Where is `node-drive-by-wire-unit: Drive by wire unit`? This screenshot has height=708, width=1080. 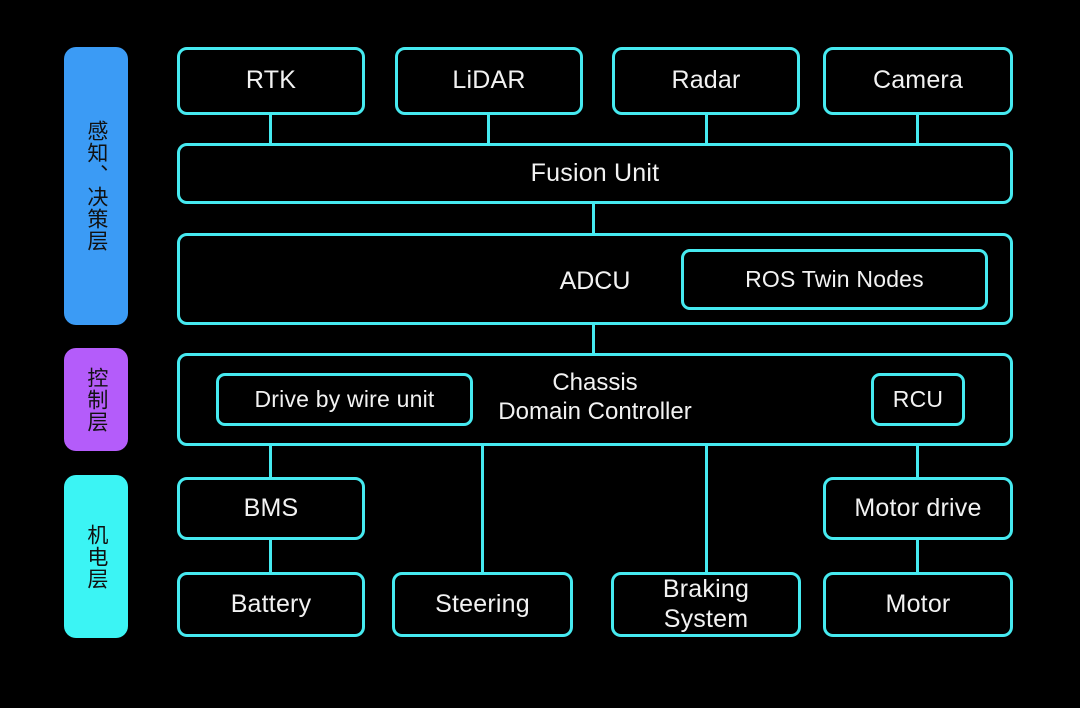
node-drive-by-wire-unit: Drive by wire unit is located at coordinates (344, 399).